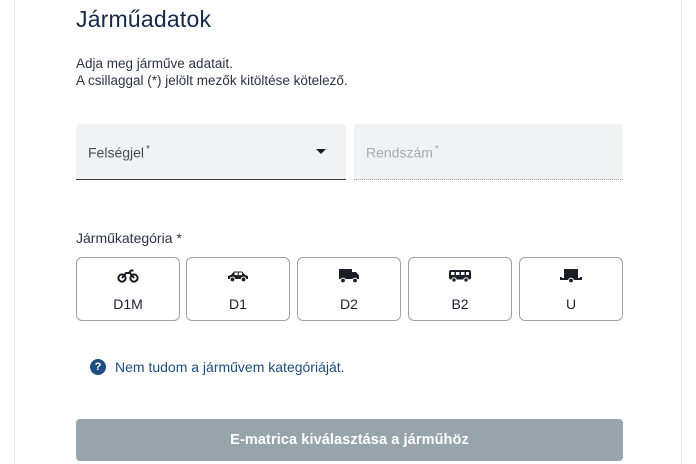 Image resolution: width=696 pixels, height=464 pixels. What do you see at coordinates (129, 238) in the screenshot?
I see `vehicle-category-label: Járműkategória *` at bounding box center [129, 238].